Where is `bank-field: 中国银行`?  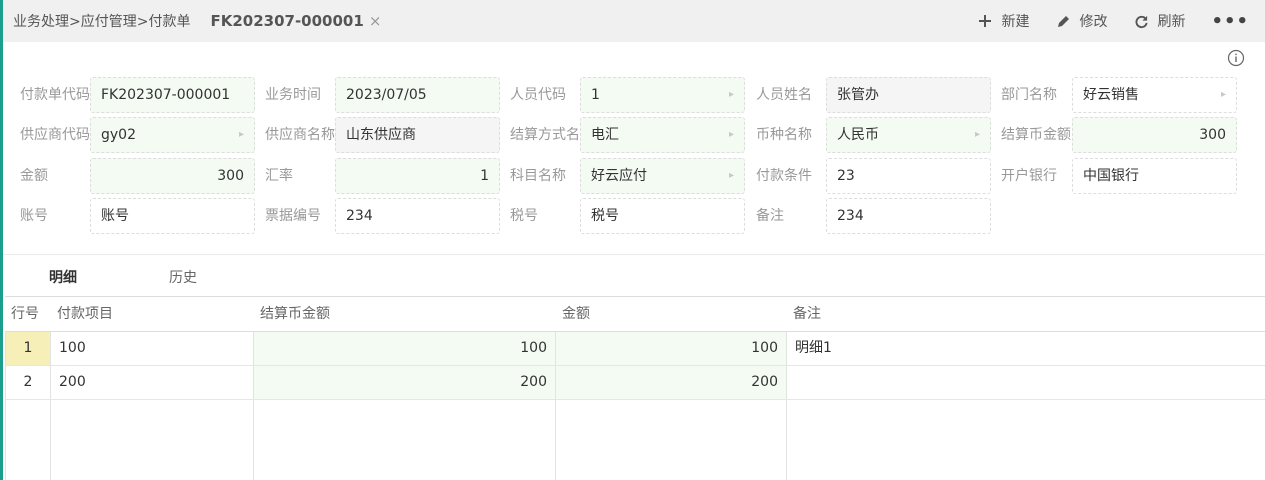
bank-field: 中国银行 is located at coordinates (1154, 176).